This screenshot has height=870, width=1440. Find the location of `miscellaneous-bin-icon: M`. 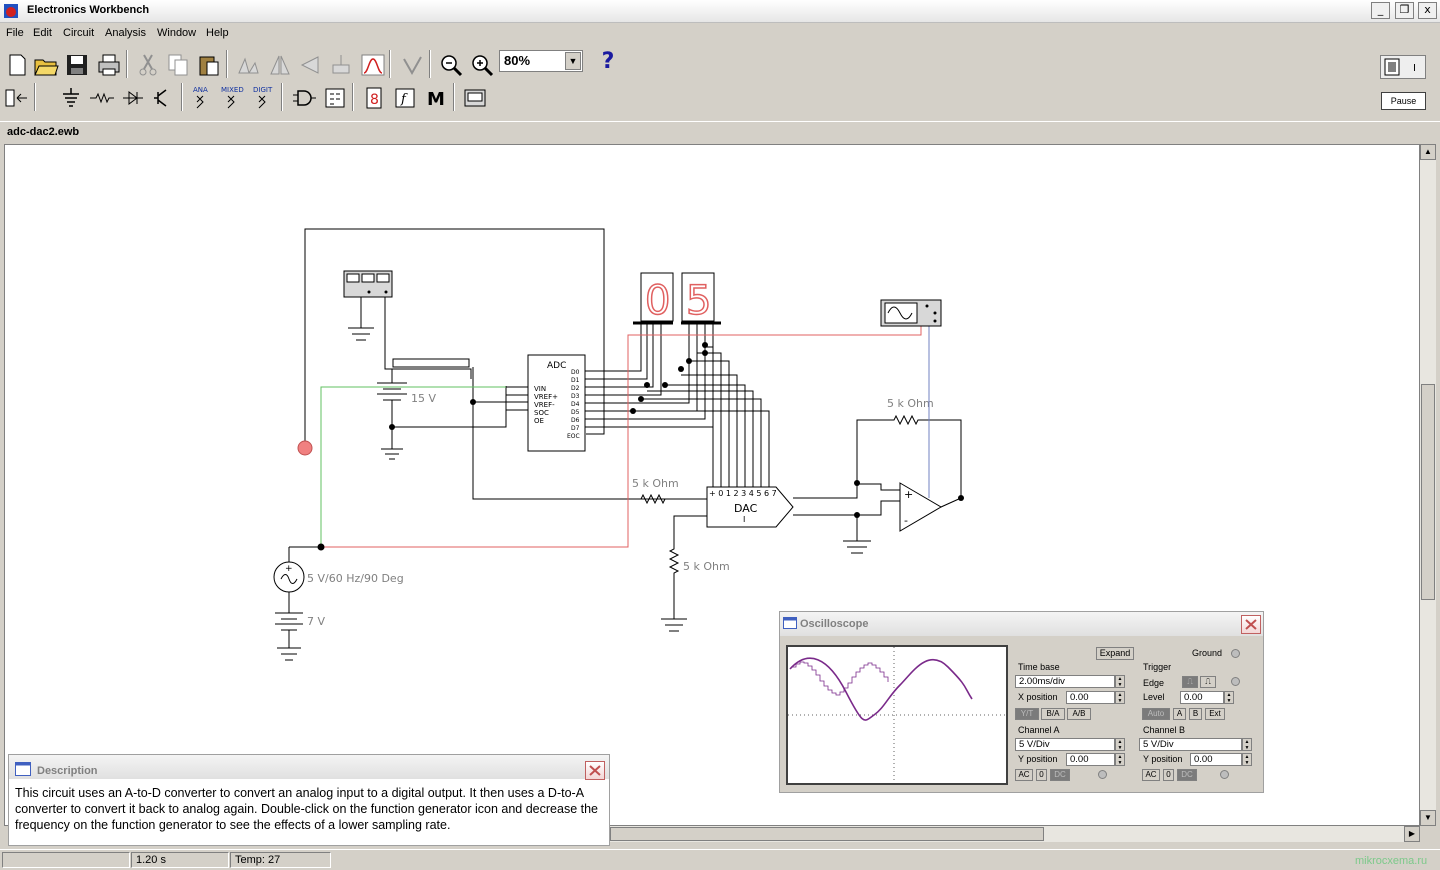

miscellaneous-bin-icon: M is located at coordinates (435, 97).